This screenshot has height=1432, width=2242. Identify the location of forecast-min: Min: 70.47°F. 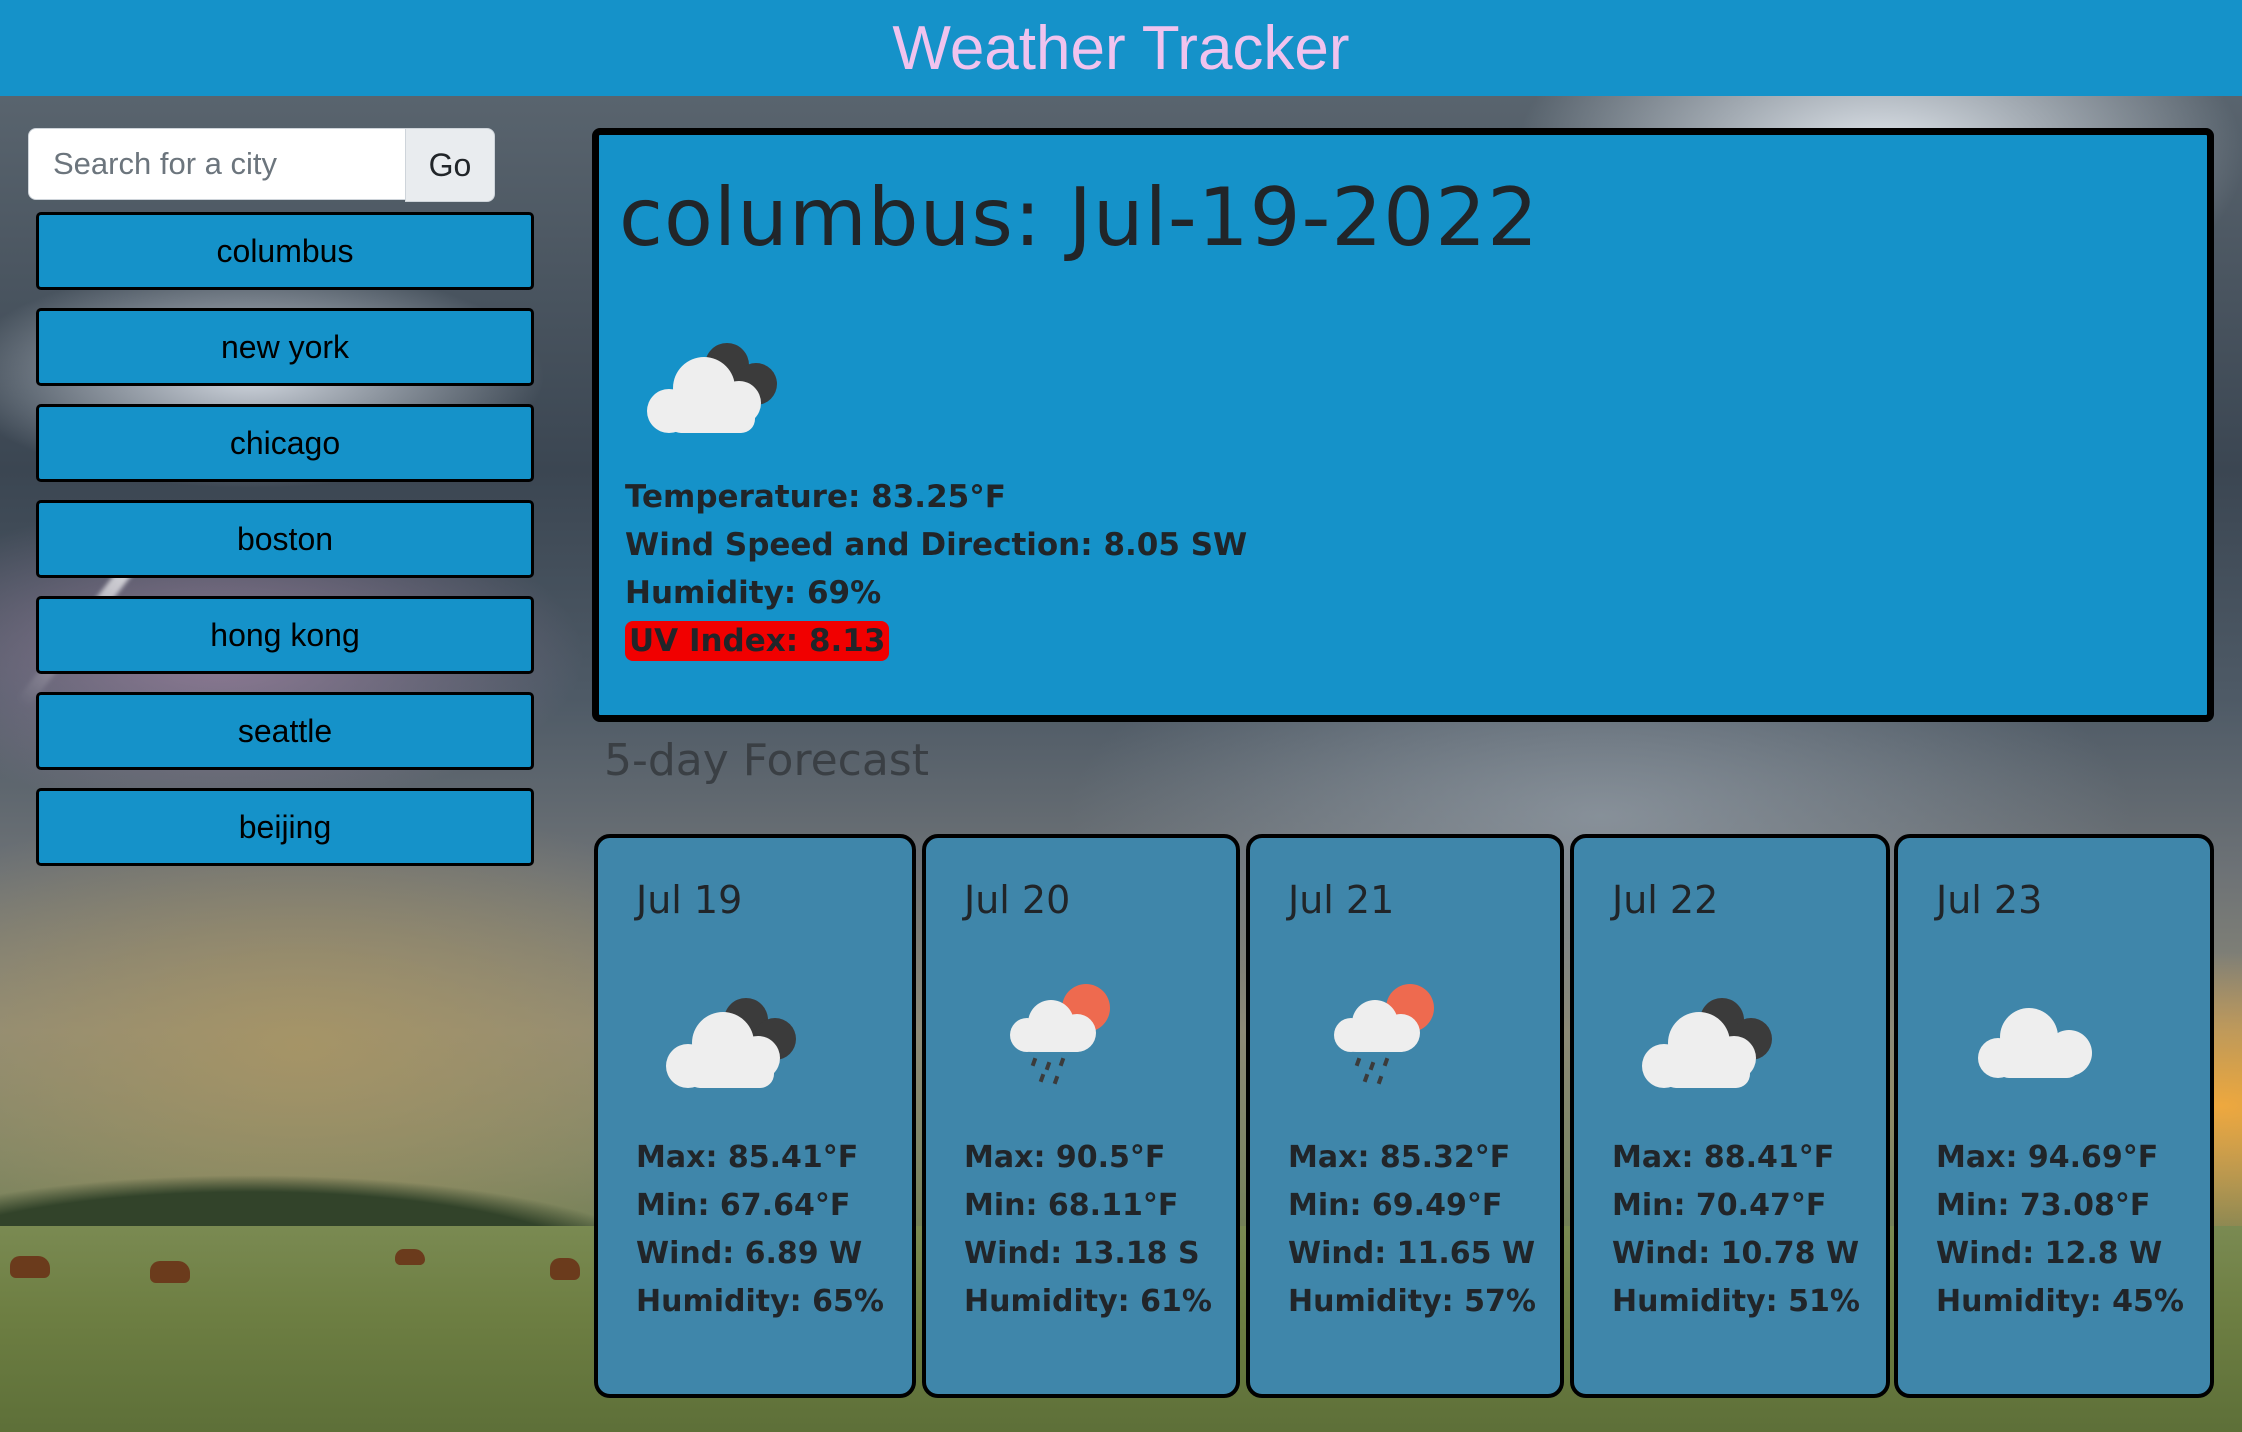
(1719, 1205).